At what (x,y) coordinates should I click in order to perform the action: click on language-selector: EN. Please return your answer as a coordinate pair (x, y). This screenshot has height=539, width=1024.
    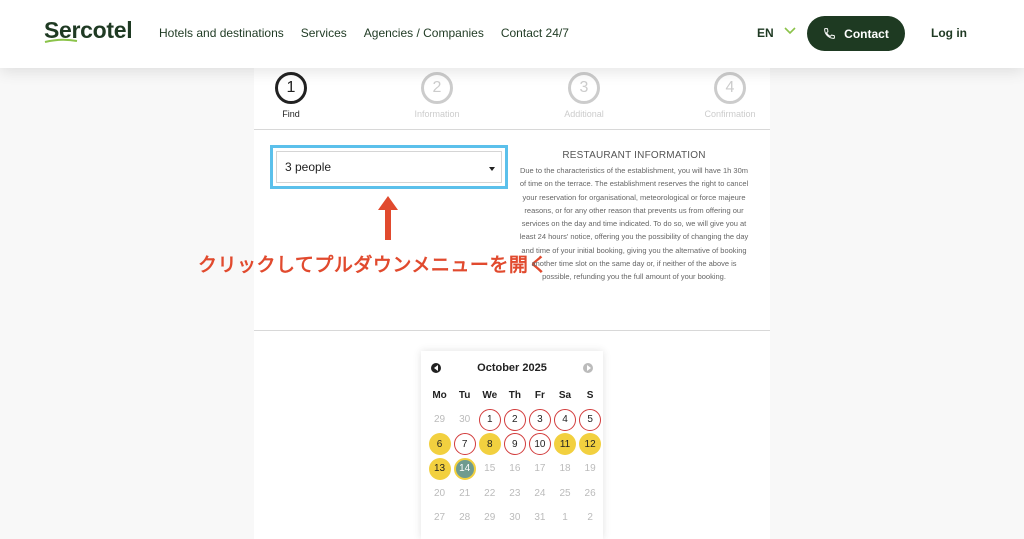
    Looking at the image, I should click on (765, 33).